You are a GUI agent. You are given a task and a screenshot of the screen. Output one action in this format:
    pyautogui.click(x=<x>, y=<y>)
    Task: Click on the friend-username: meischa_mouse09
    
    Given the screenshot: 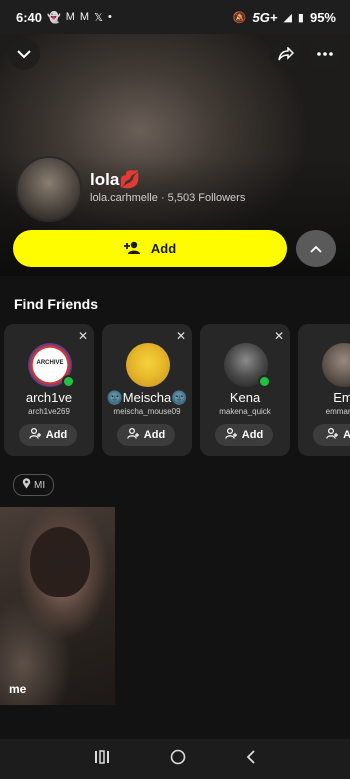 What is the action you would take?
    pyautogui.click(x=147, y=411)
    